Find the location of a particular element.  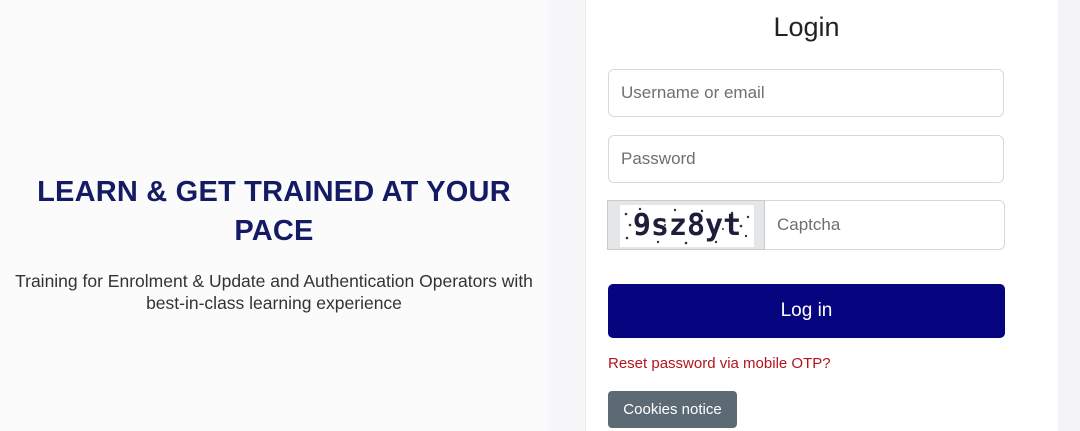

captcha-image-canvas: 9sz8yt is located at coordinates (687, 226).